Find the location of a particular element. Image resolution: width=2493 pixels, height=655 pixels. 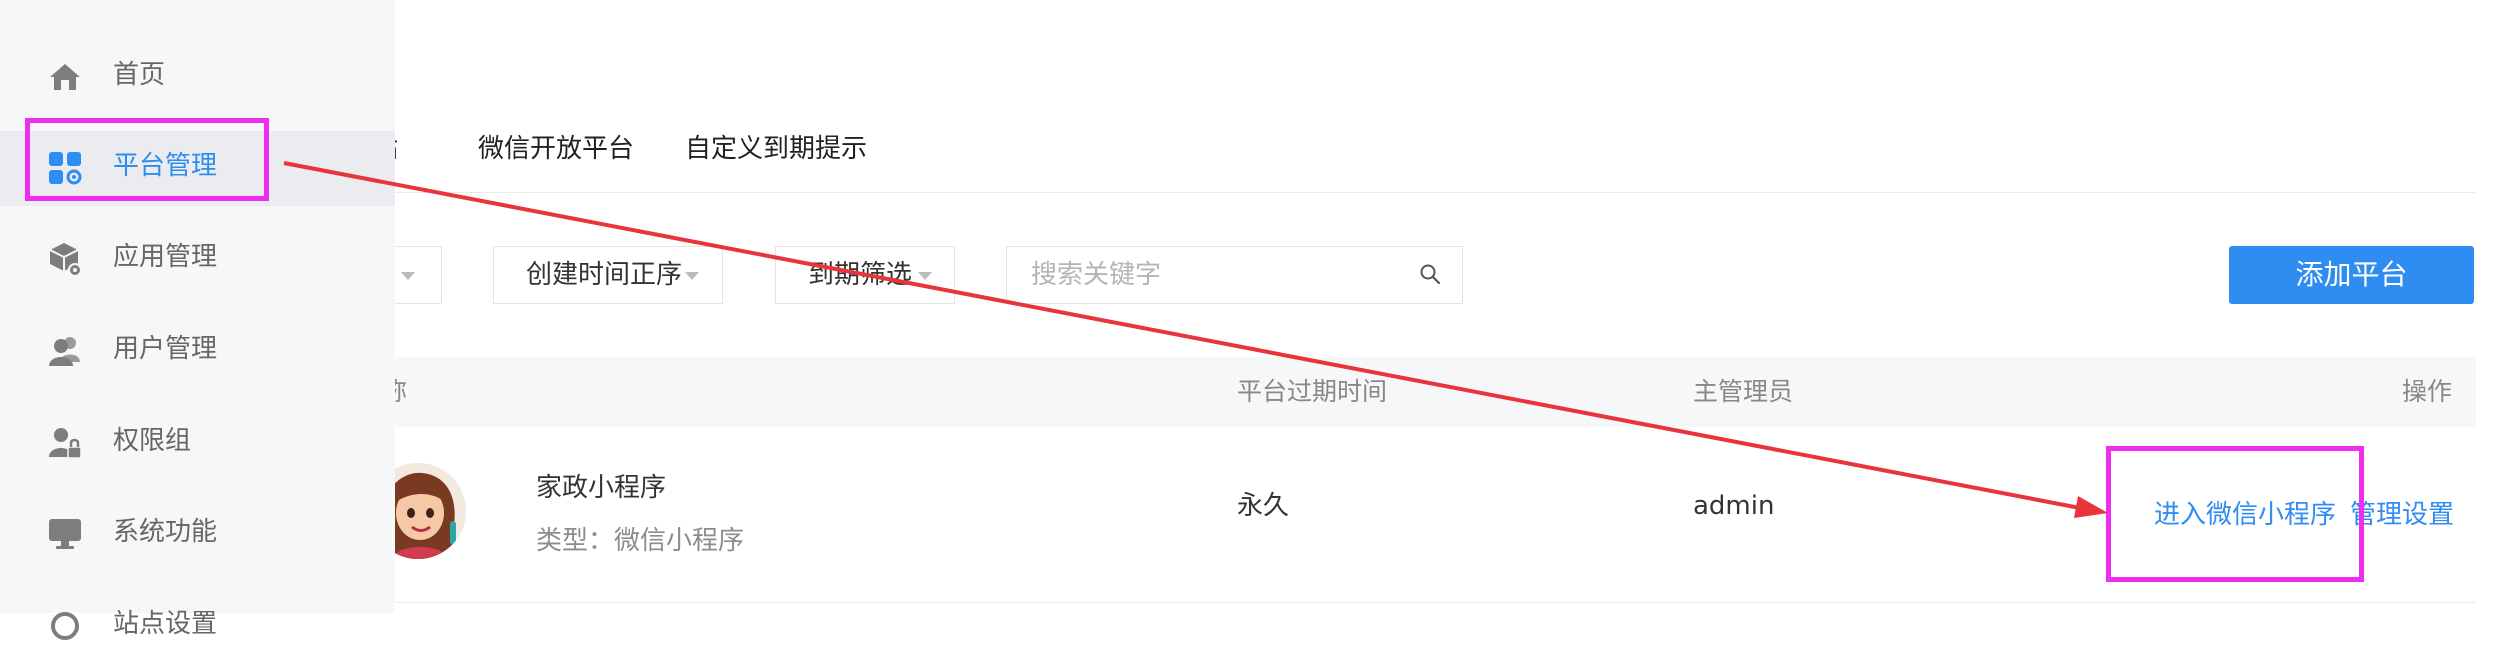

sidebar-item-users: 用户管理 is located at coordinates (197, 350).